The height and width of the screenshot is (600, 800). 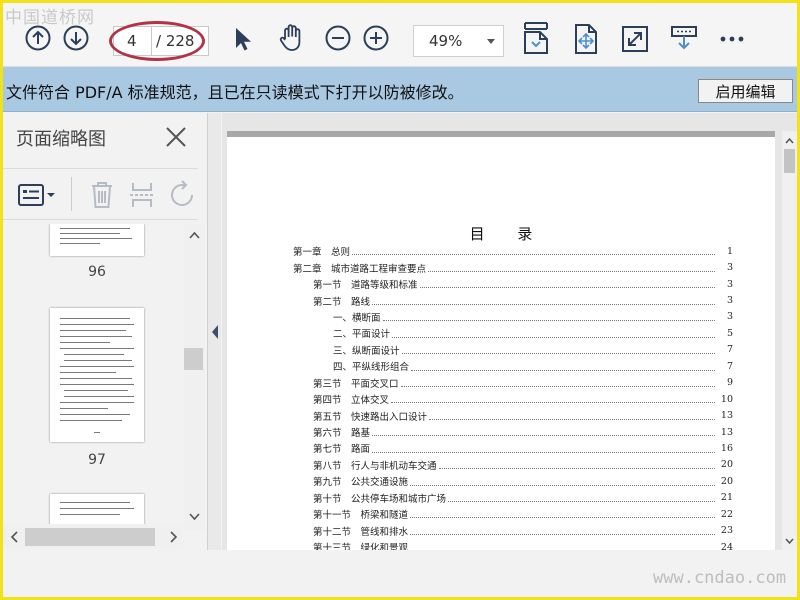 I want to click on select-tool-button, so click(x=242, y=39).